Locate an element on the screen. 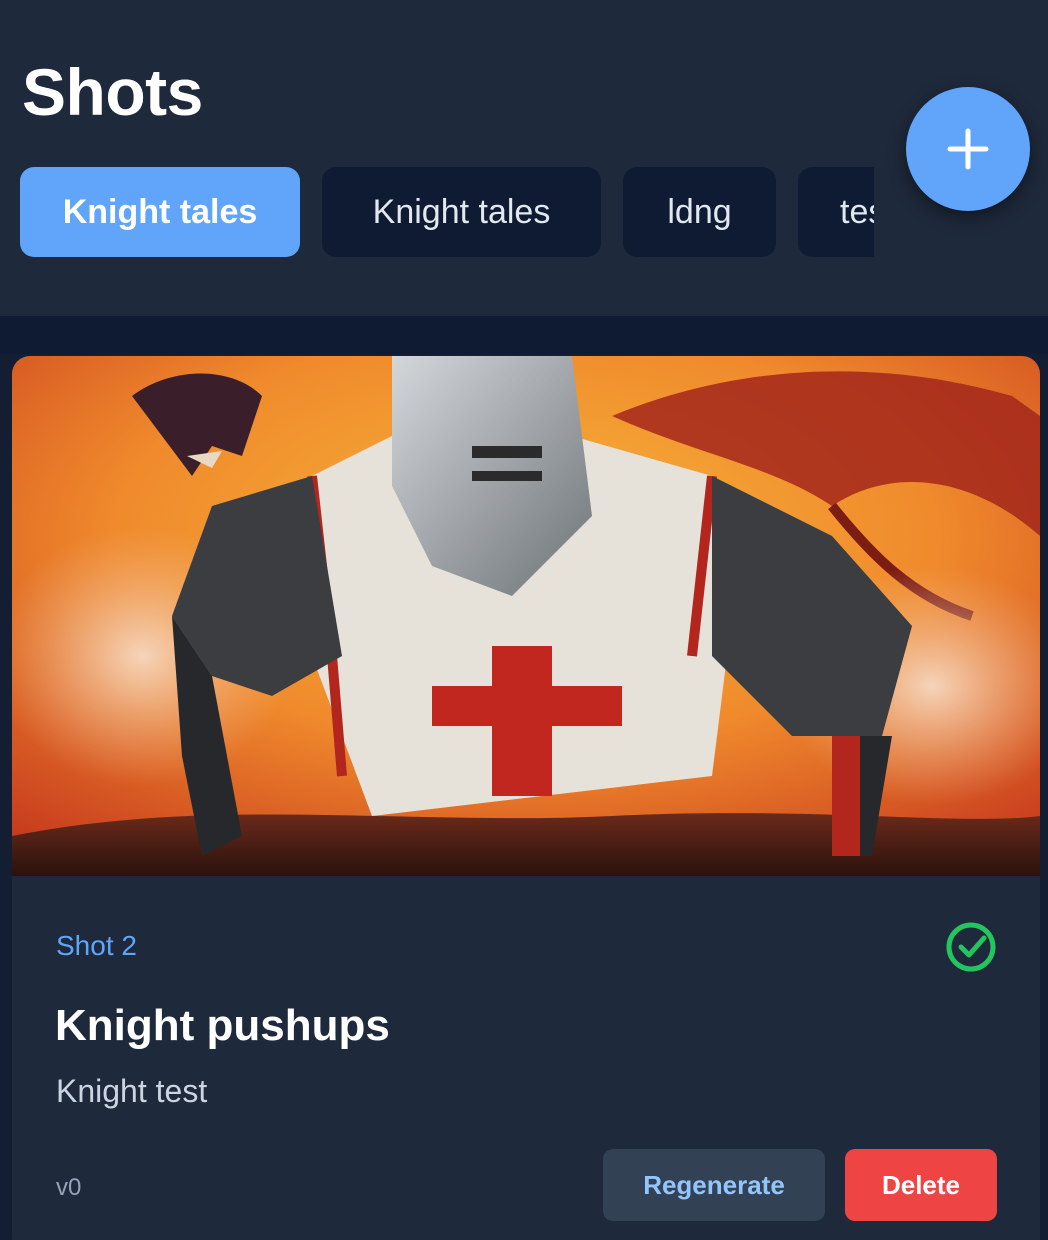  version-label: v0 is located at coordinates (69, 1187).